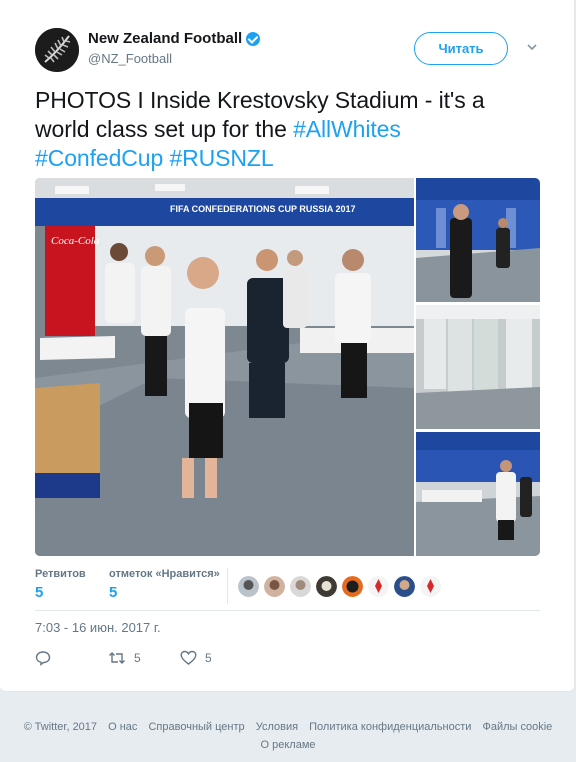  I want to click on account-names: New Zealand Football @NZ_Football, so click(174, 48).